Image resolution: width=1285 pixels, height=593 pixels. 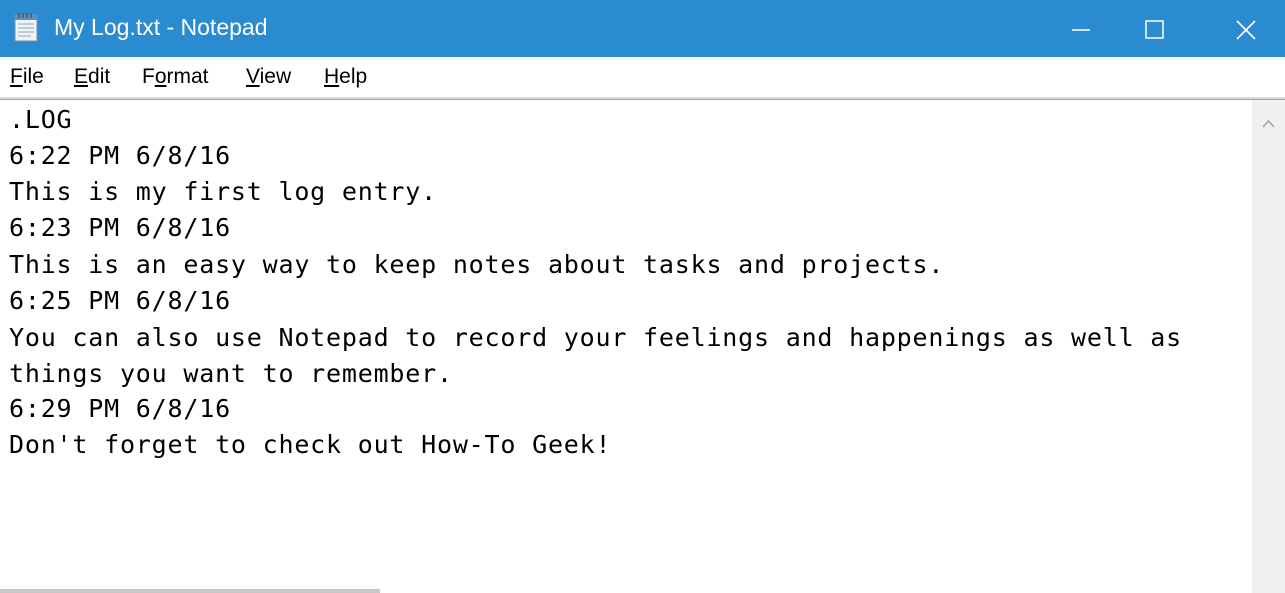 What do you see at coordinates (1246, 30) in the screenshot?
I see `close-icon` at bounding box center [1246, 30].